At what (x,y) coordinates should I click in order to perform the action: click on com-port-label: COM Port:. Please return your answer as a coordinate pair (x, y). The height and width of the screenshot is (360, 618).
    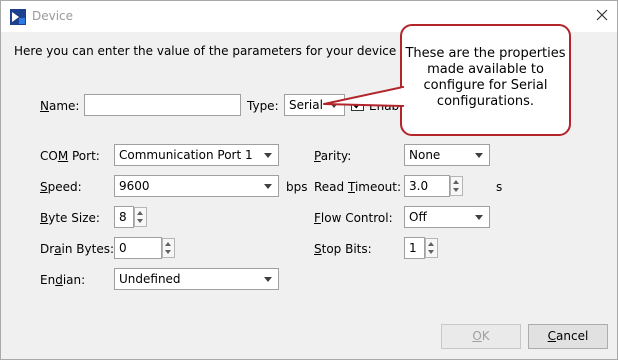
    Looking at the image, I should click on (70, 156).